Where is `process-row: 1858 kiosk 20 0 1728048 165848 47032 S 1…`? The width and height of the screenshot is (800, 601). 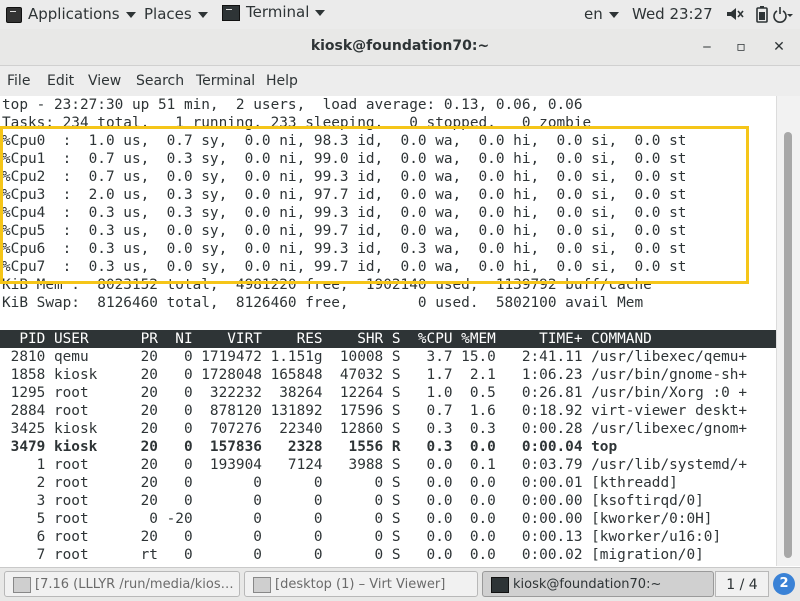 process-row: 1858 kiosk 20 0 1728048 165848 47032 S 1… is located at coordinates (375, 375).